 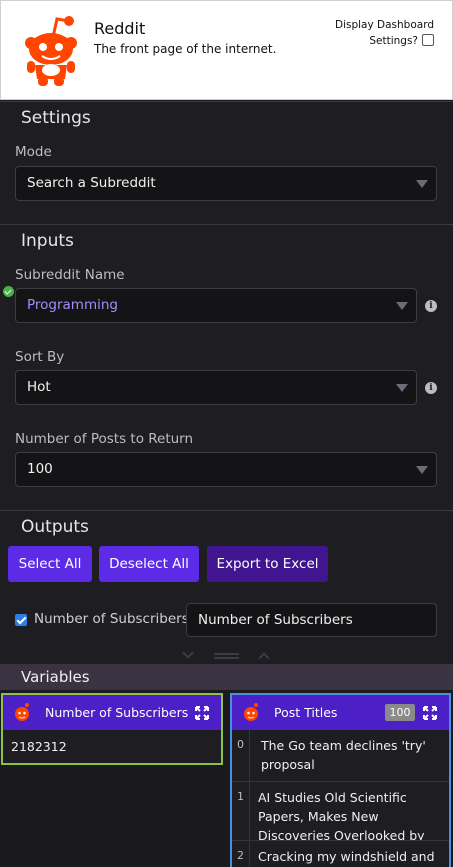 I want to click on reddit-logo-icon, so click(x=51, y=51).